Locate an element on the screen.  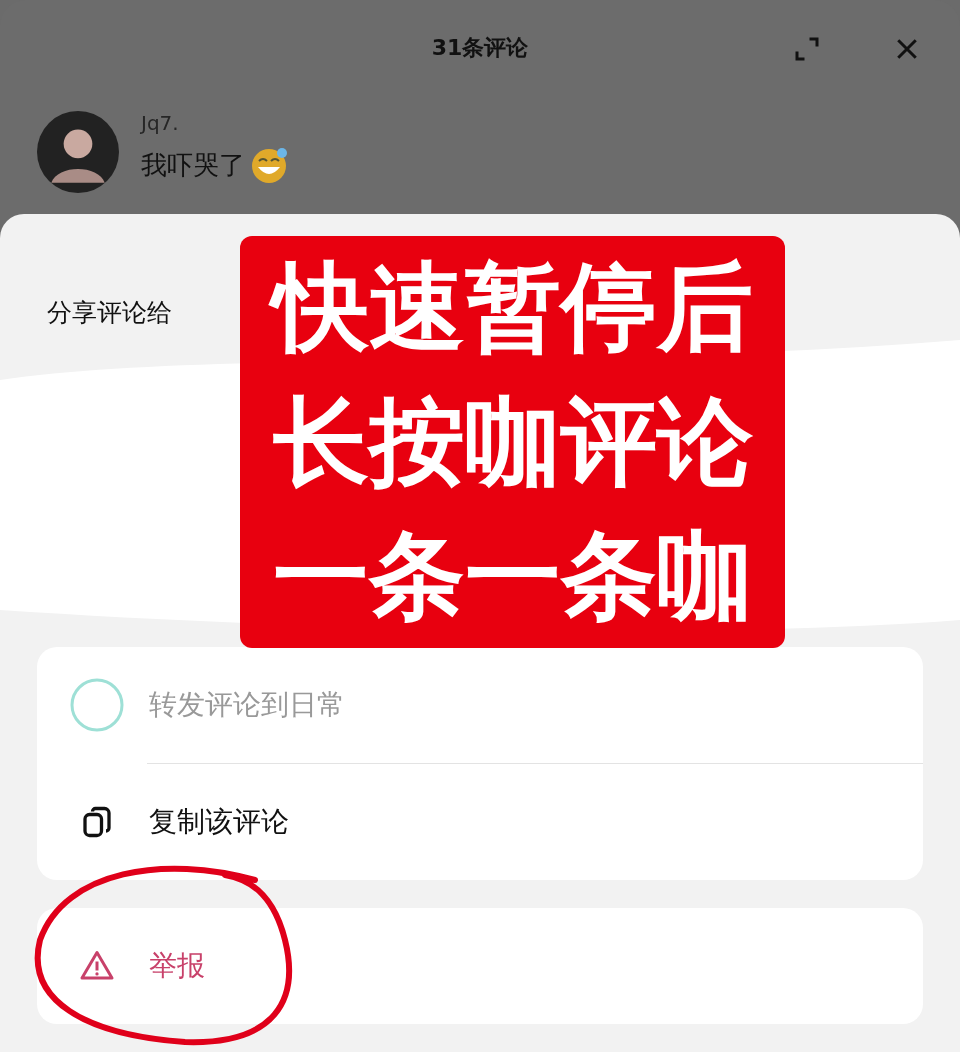
menu-item: 举报 is located at coordinates (480, 966).